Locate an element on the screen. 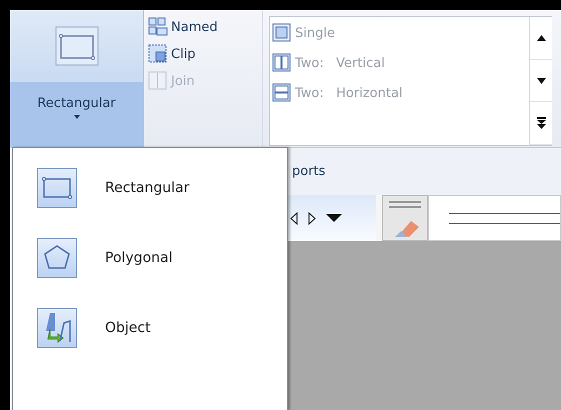 The height and width of the screenshot is (410, 561). up-arrow-icon is located at coordinates (541, 37).